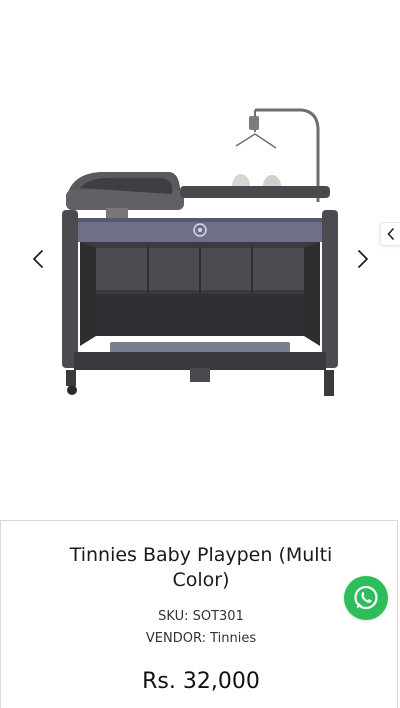 This screenshot has height=708, width=400. I want to click on next-image-button, so click(363, 259).